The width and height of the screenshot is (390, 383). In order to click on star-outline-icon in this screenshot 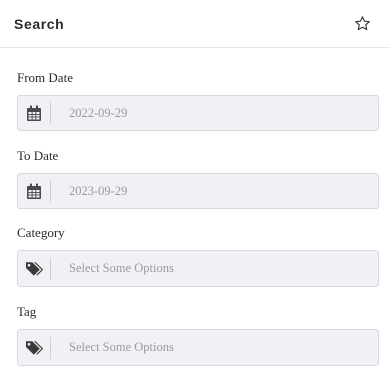, I will do `click(362, 23)`.